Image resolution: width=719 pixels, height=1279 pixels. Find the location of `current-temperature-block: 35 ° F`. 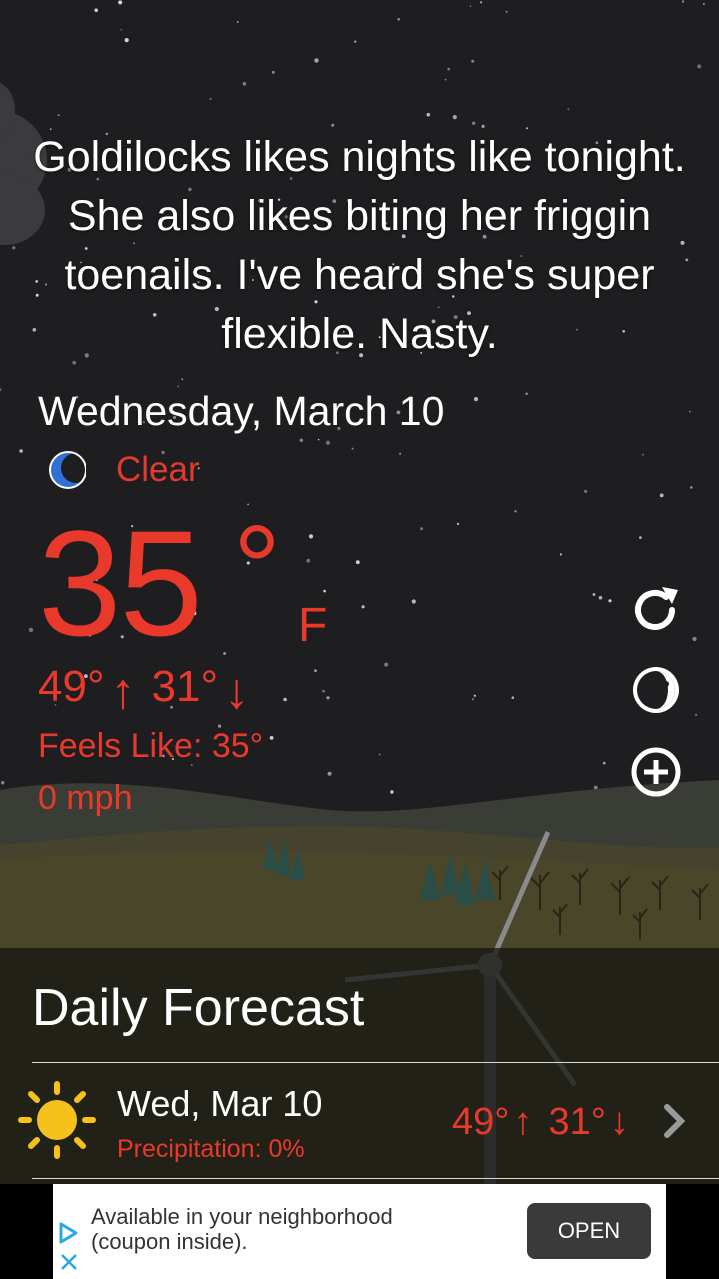

current-temperature-block: 35 ° F is located at coordinates (182, 583).